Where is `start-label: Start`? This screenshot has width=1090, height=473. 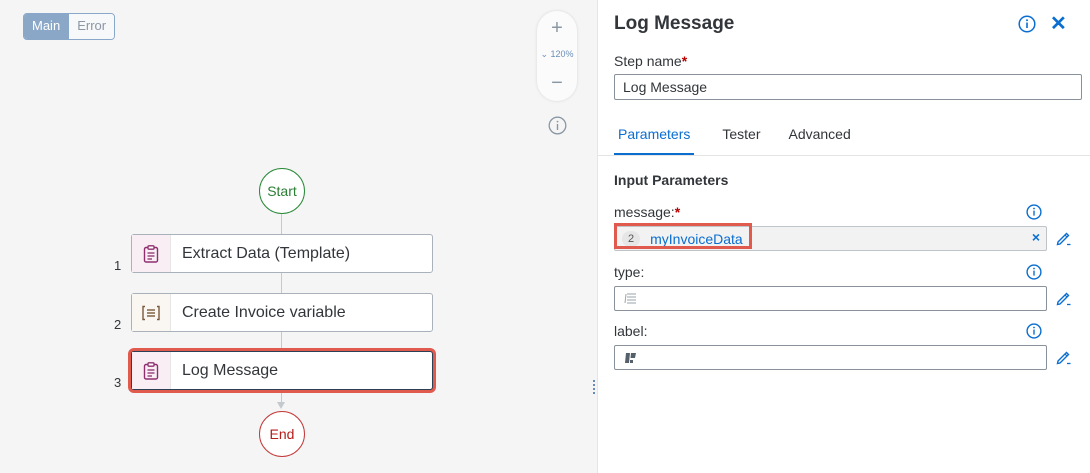
start-label: Start is located at coordinates (282, 191).